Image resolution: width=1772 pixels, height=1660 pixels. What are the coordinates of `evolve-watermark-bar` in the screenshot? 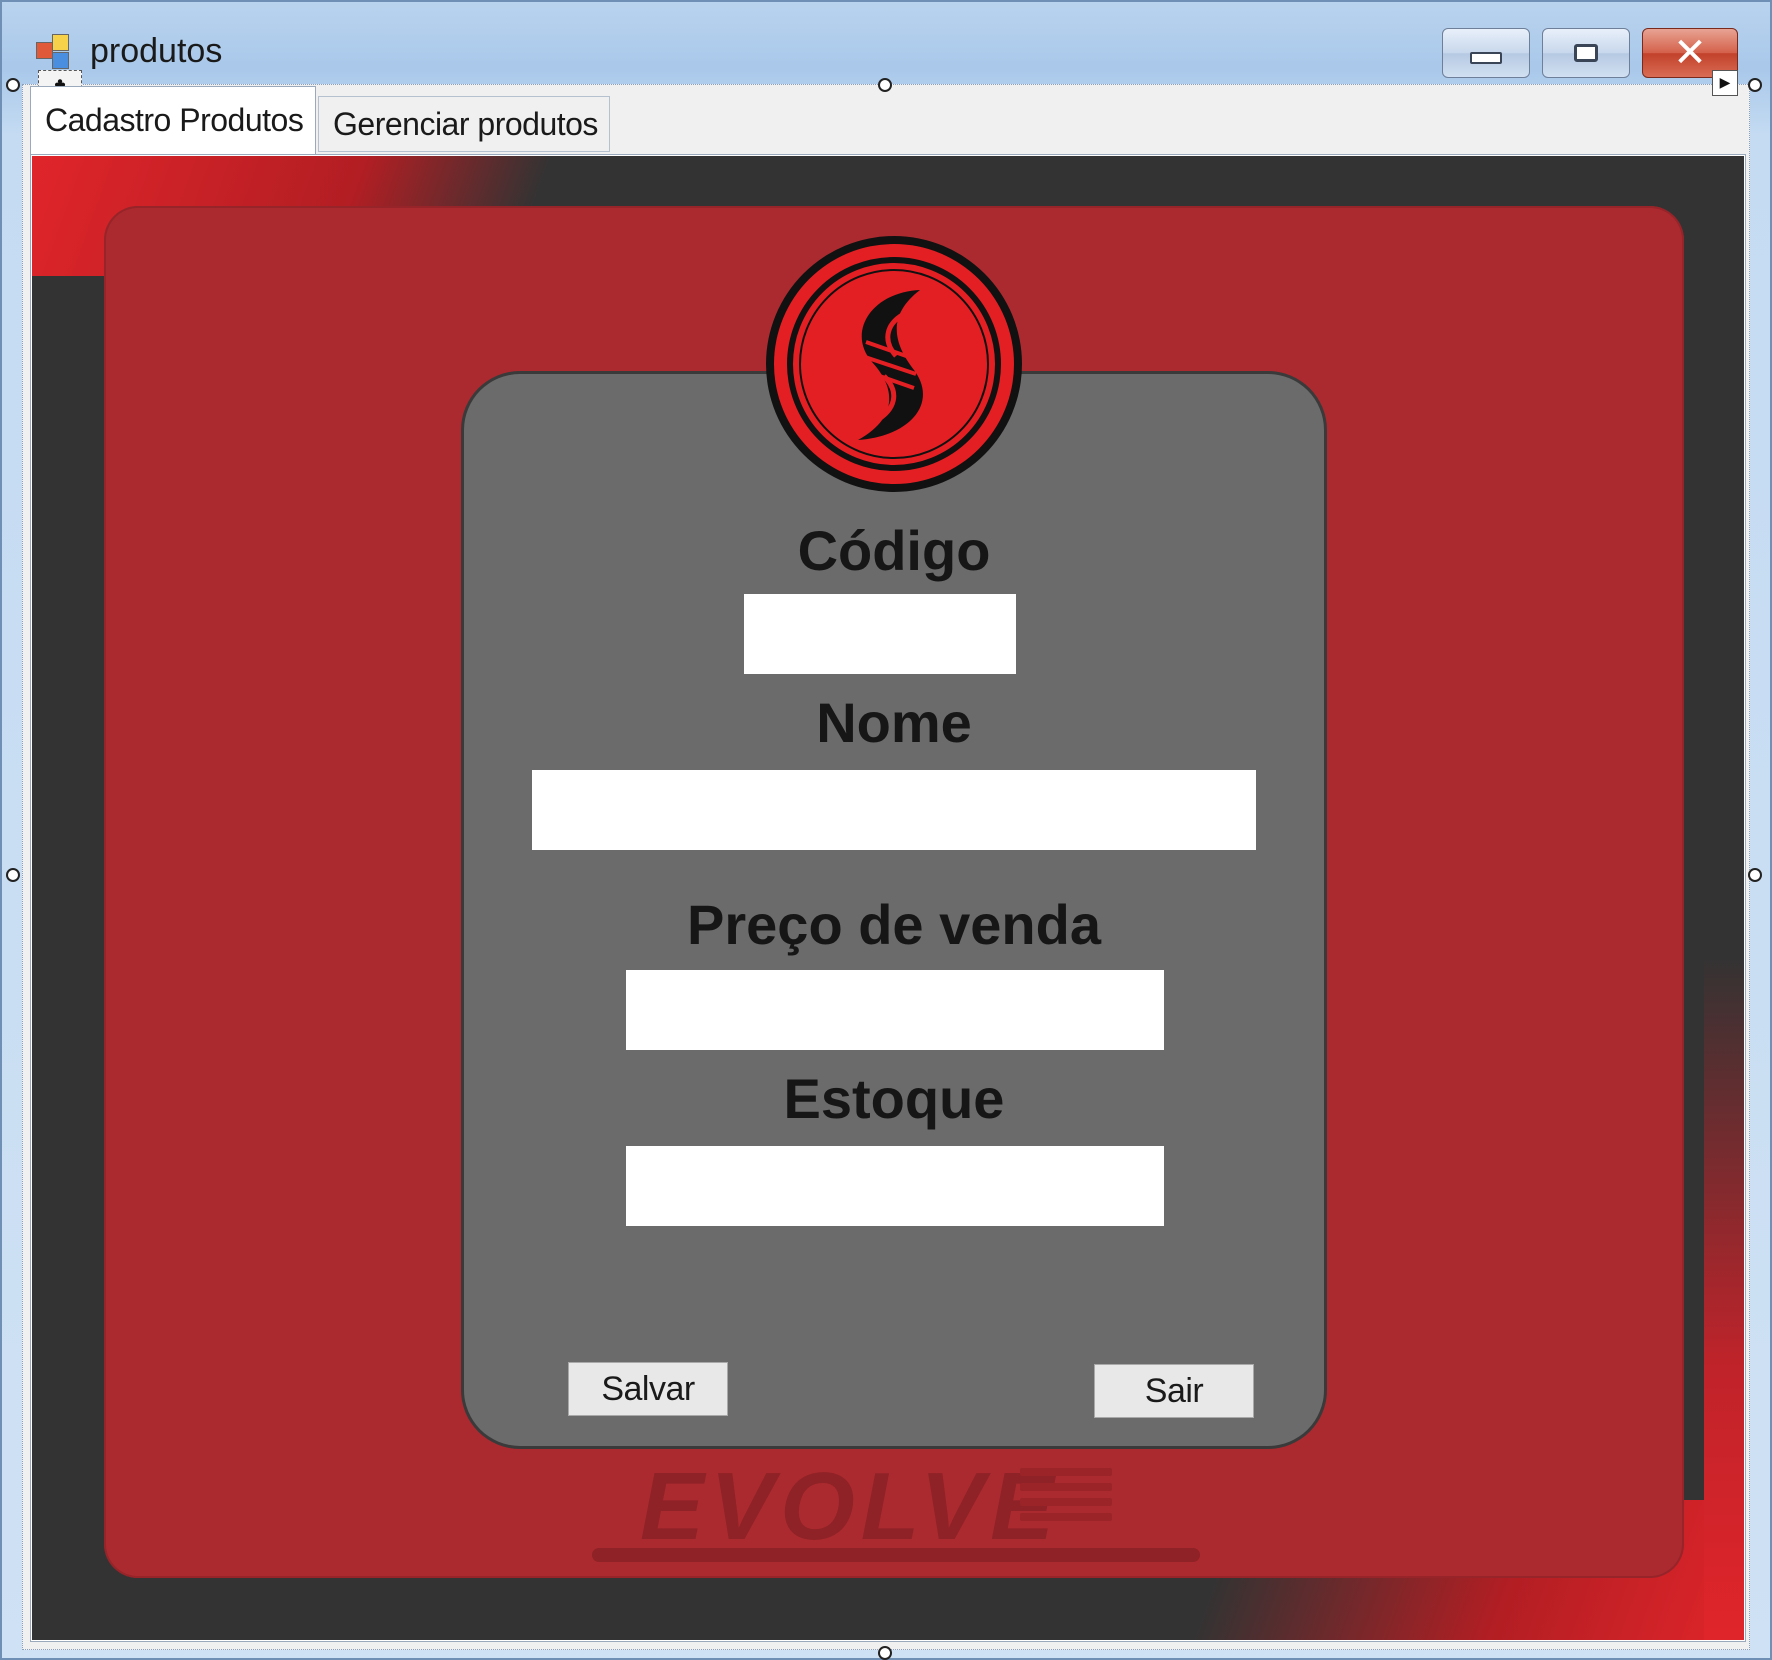 It's located at (896, 1555).